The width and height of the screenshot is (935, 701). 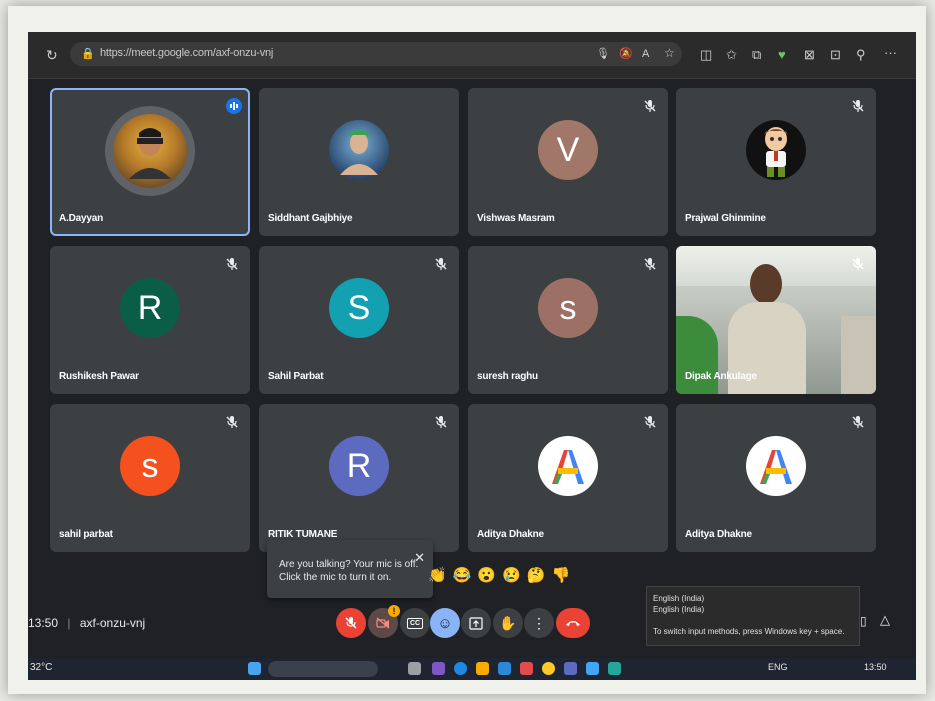 I want to click on taskbar-search-box, so click(x=323, y=669).